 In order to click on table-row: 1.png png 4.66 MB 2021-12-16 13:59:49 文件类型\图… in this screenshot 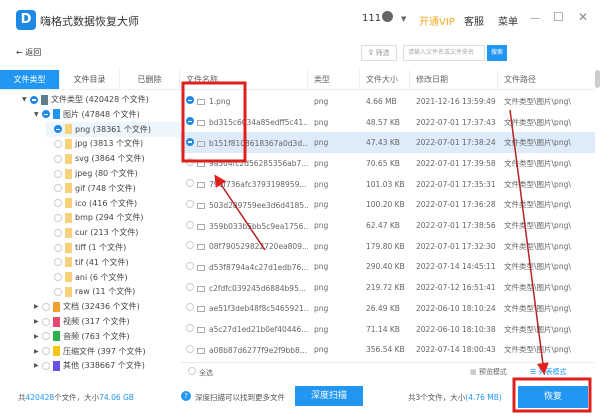, I will do `click(387, 101)`.